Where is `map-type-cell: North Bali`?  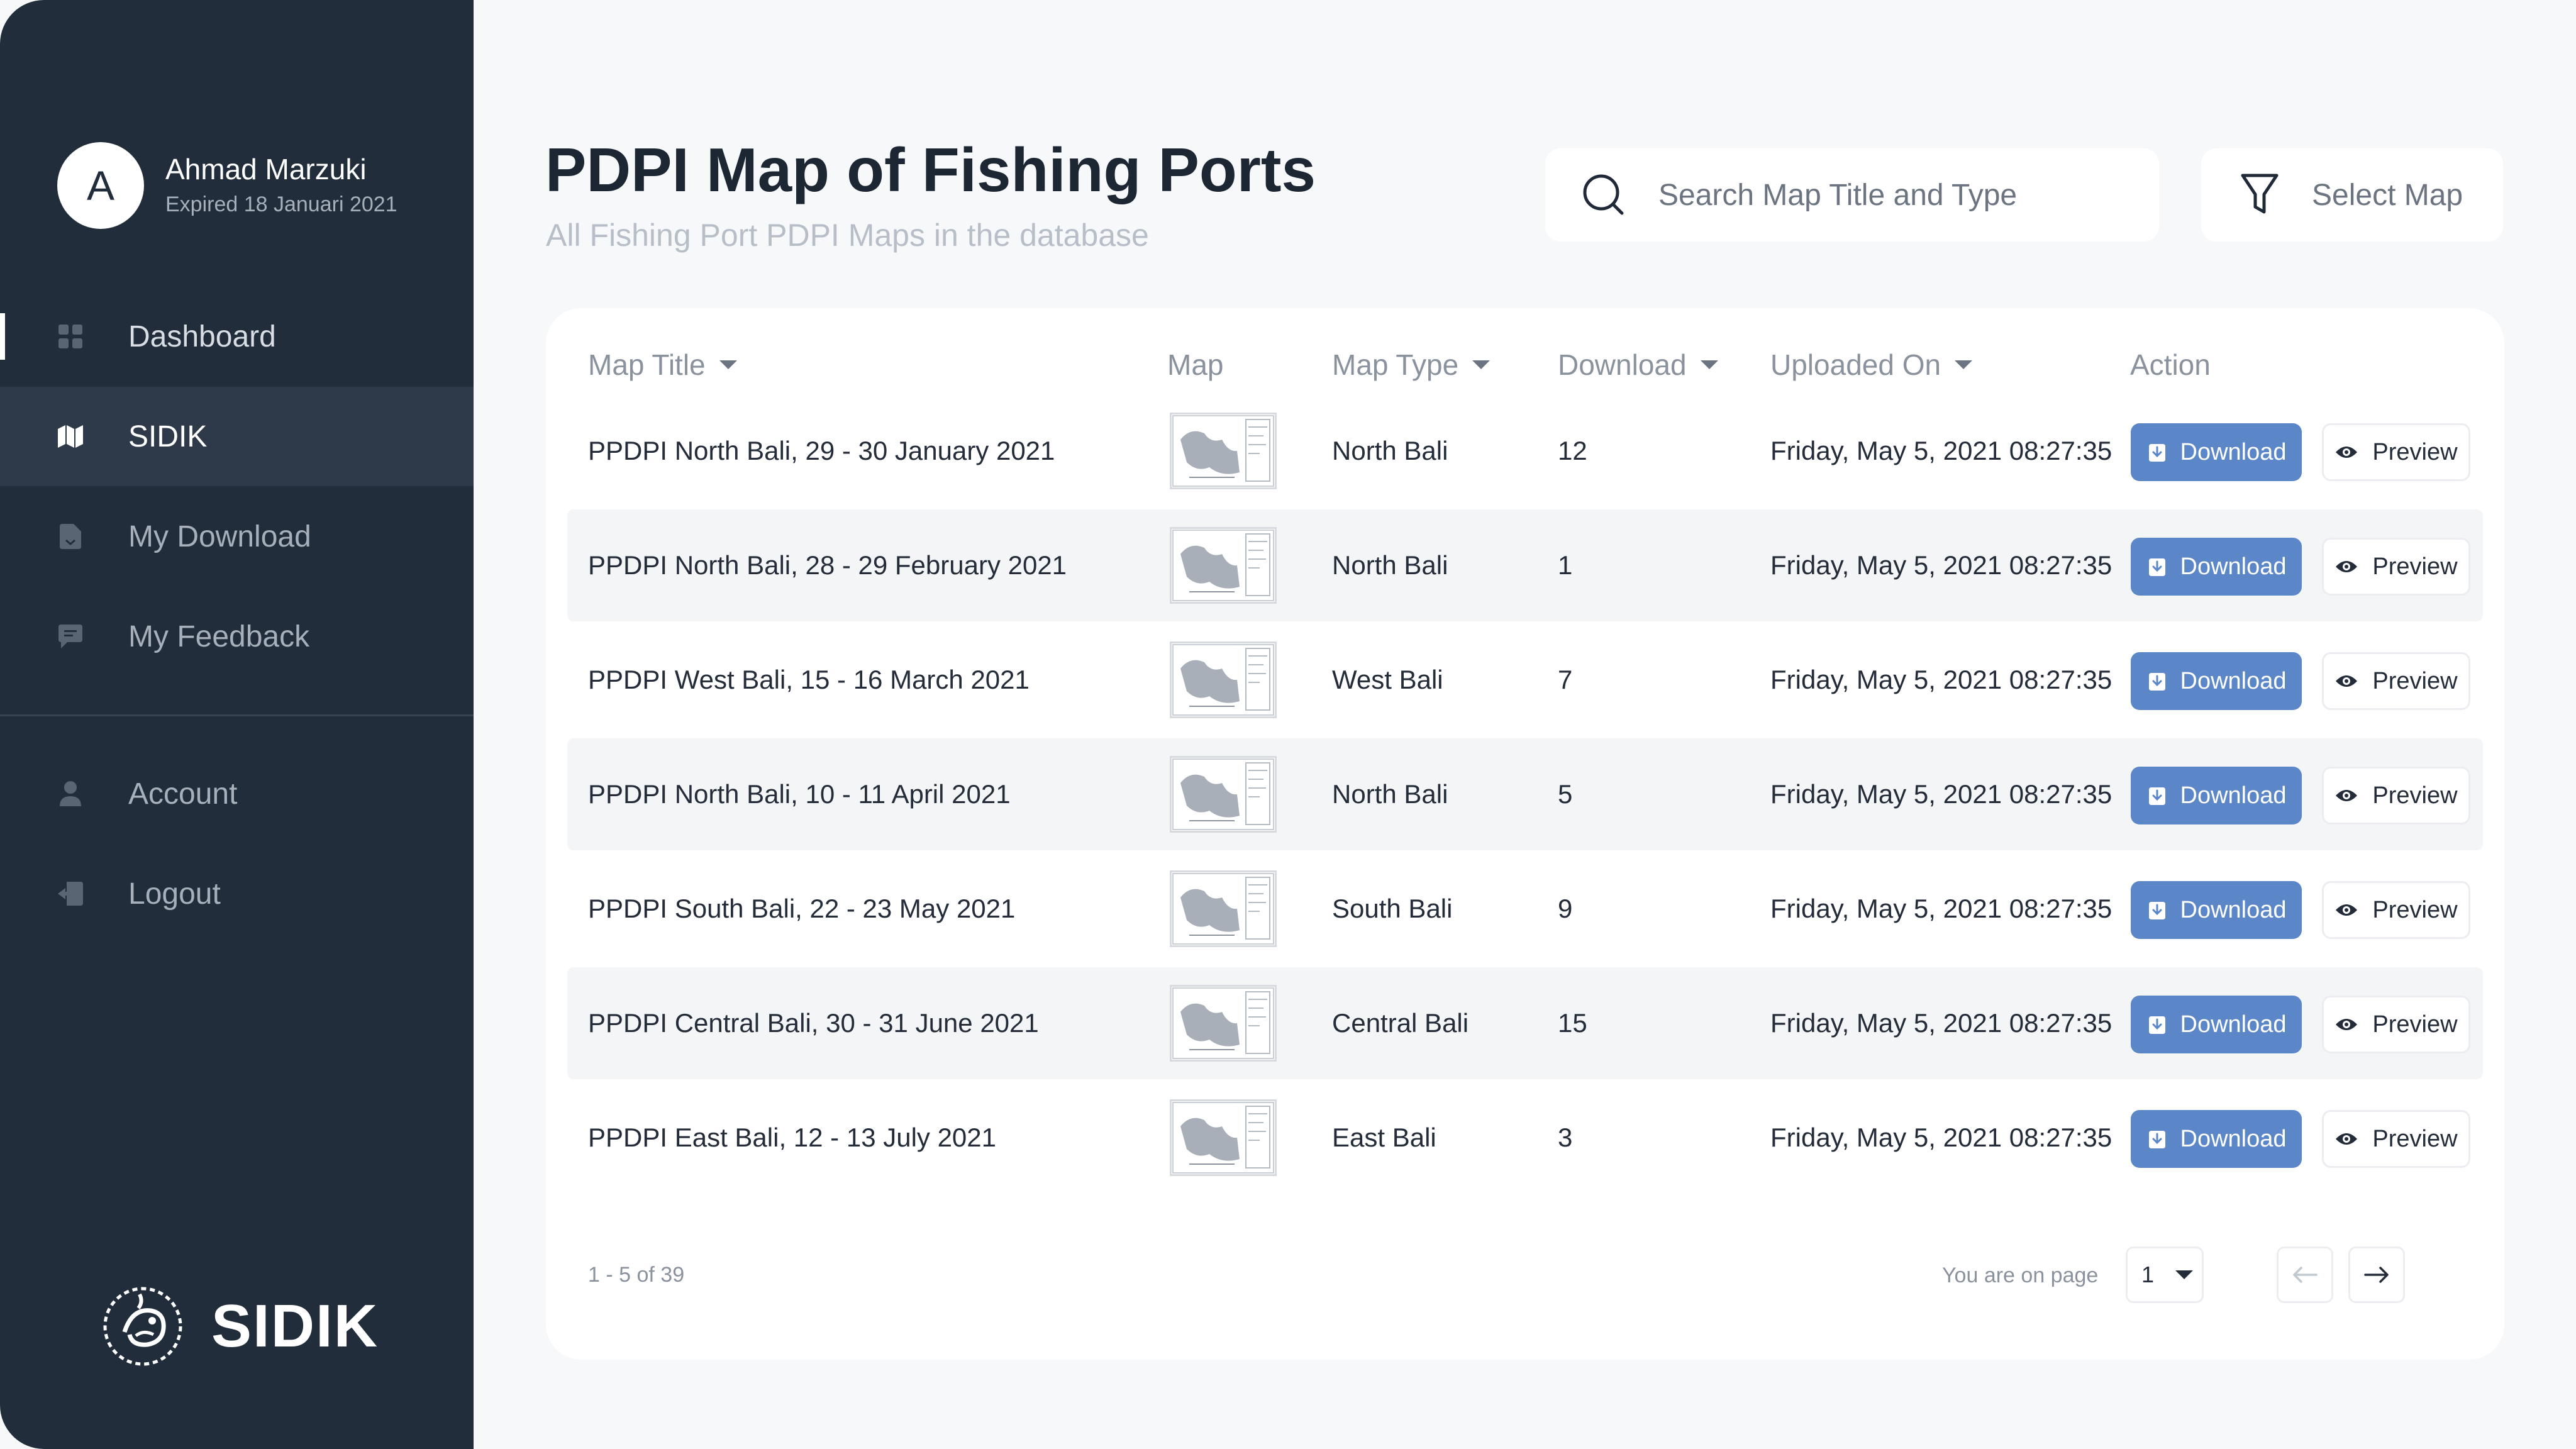
map-type-cell: North Bali is located at coordinates (1390, 565).